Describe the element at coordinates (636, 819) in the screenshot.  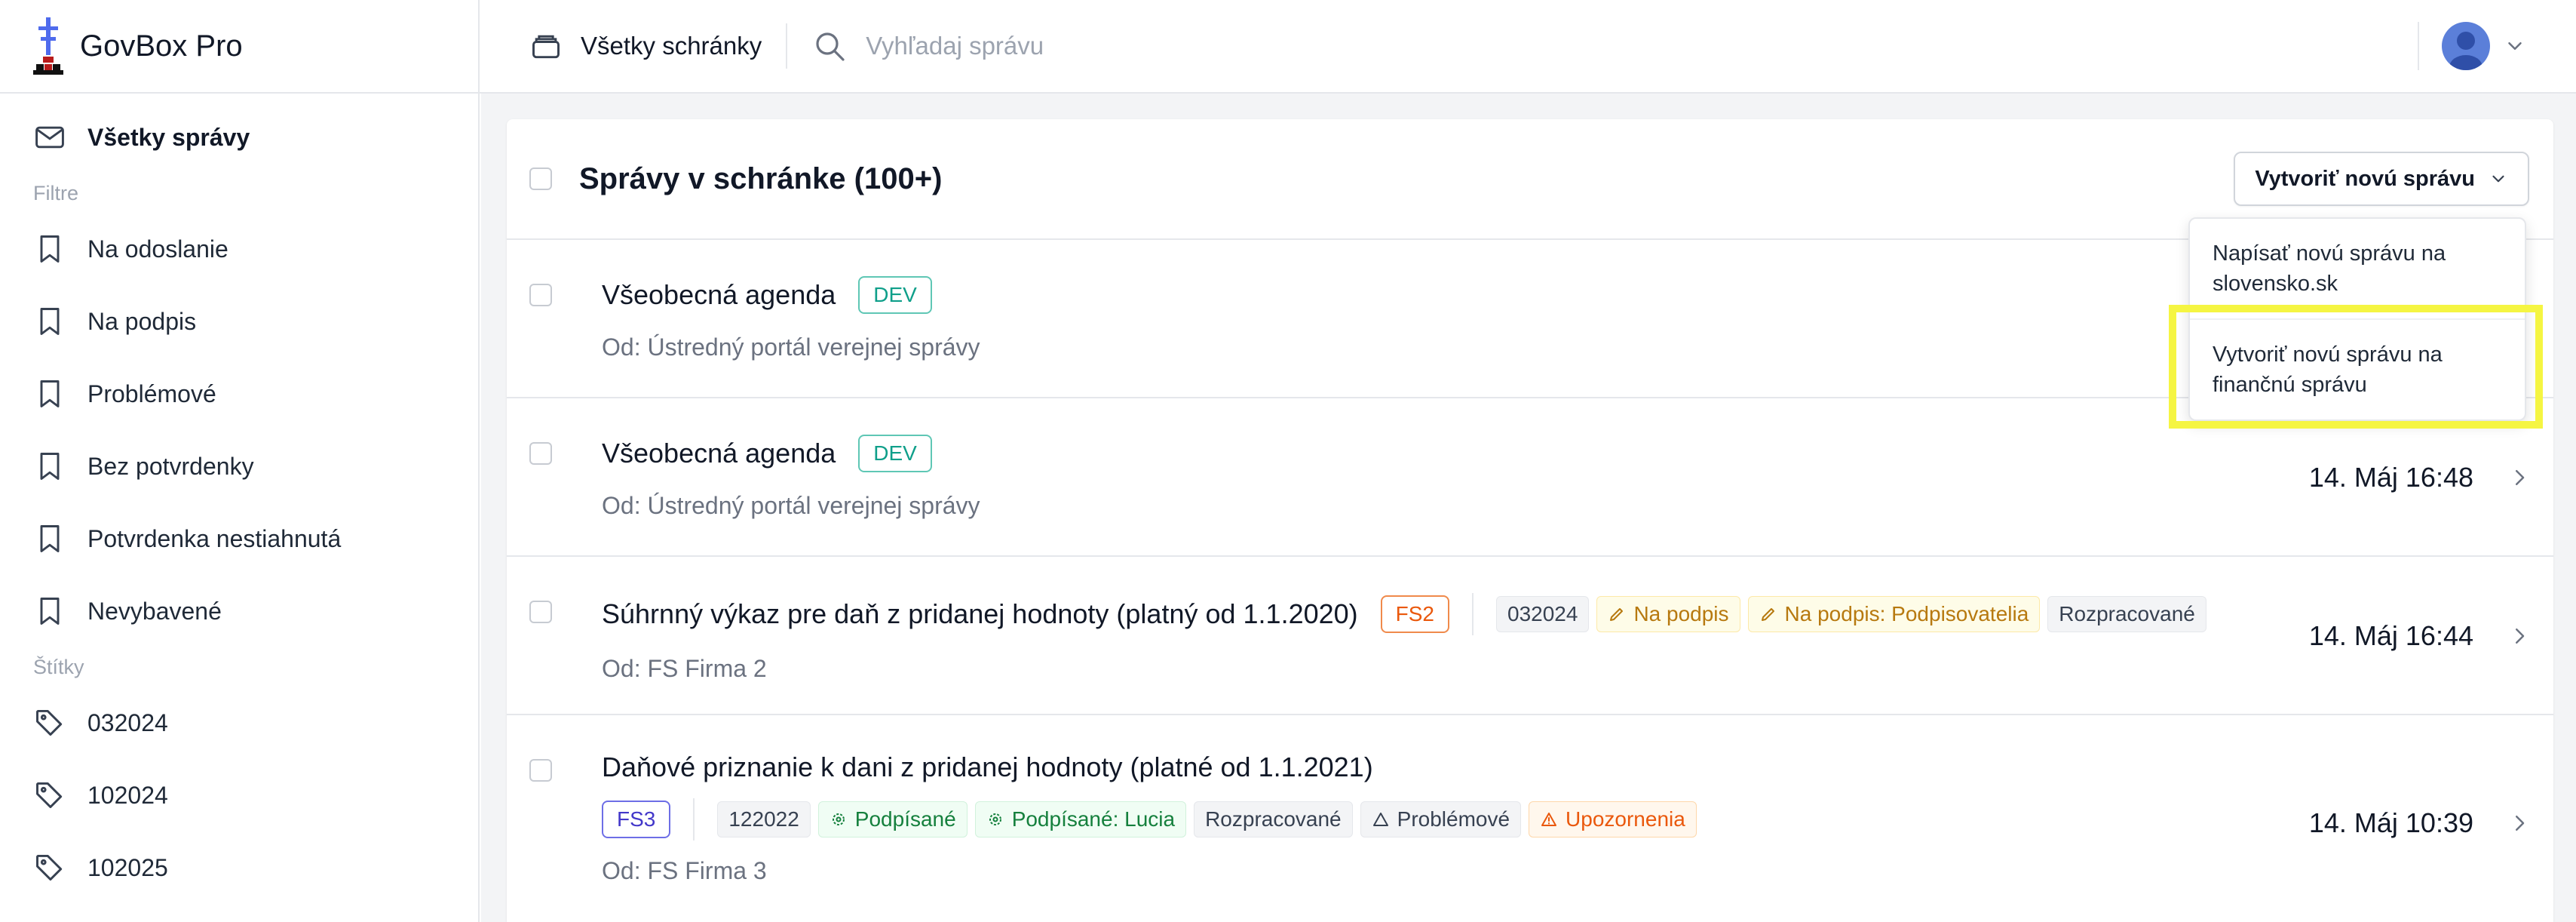
I see `inbox-badge: FS3` at that location.